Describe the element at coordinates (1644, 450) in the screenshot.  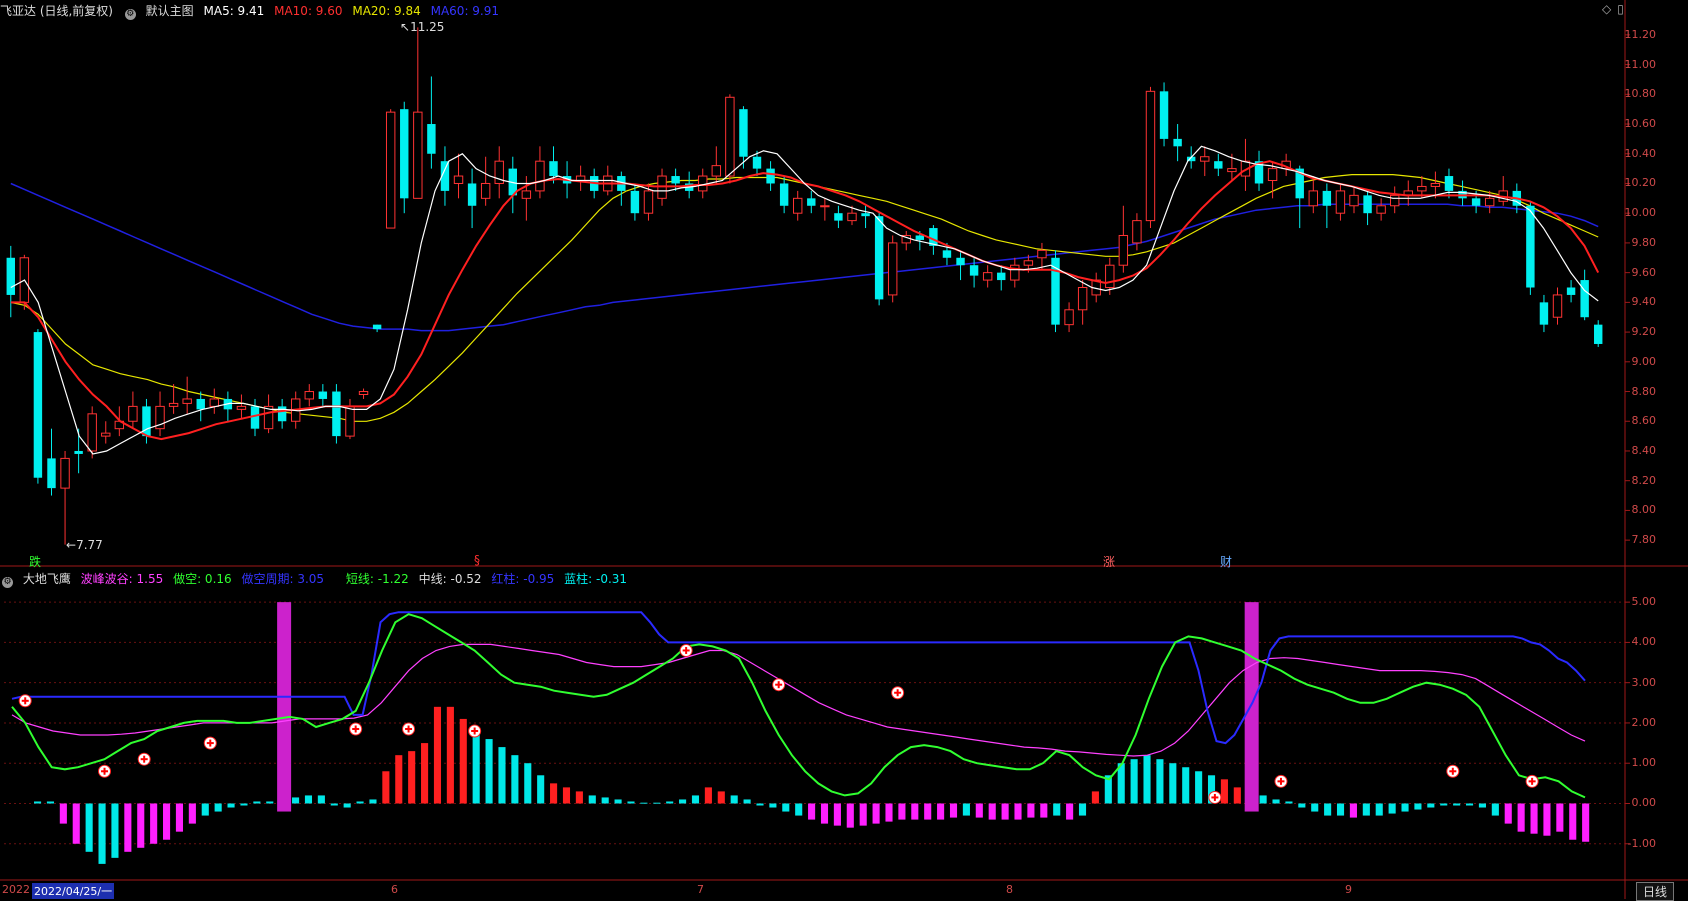
I see `price-tick-label: 8.40` at that location.